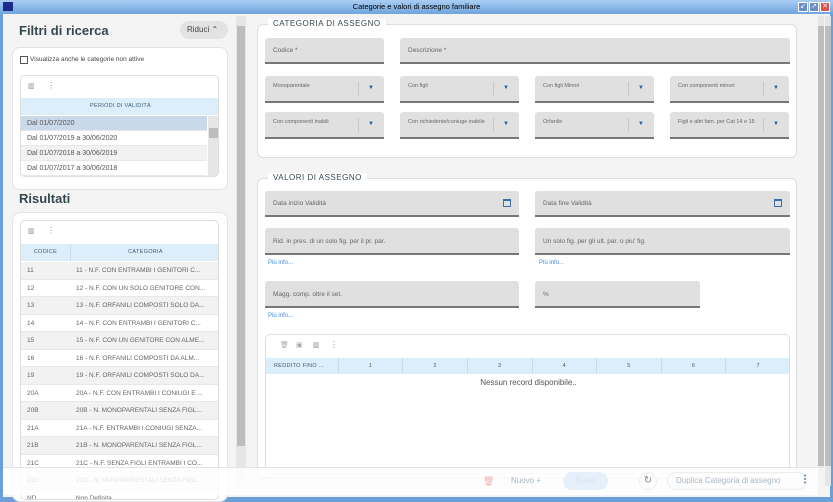  Describe the element at coordinates (737, 481) in the screenshot. I see `duplicate-button: Duplica Categoria di assegno` at that location.